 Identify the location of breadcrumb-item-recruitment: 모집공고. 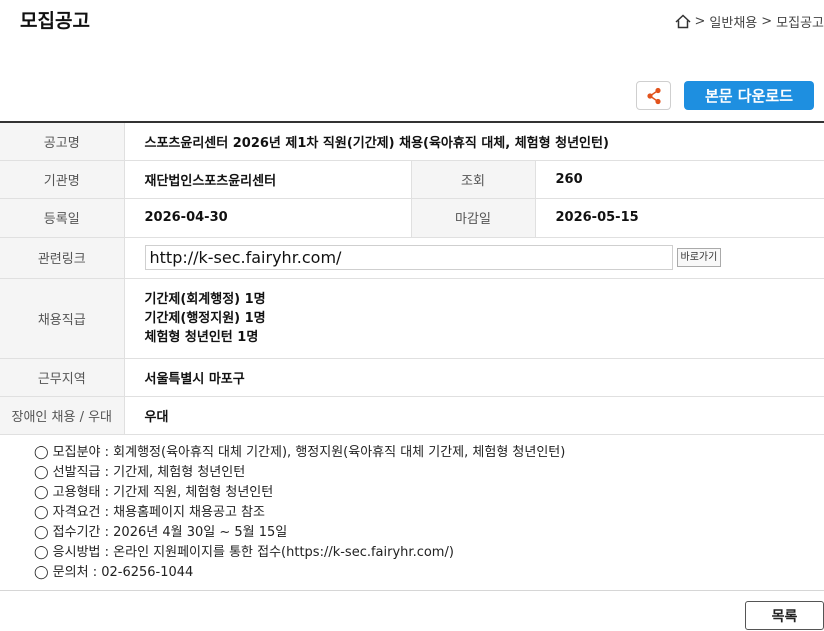
(800, 21).